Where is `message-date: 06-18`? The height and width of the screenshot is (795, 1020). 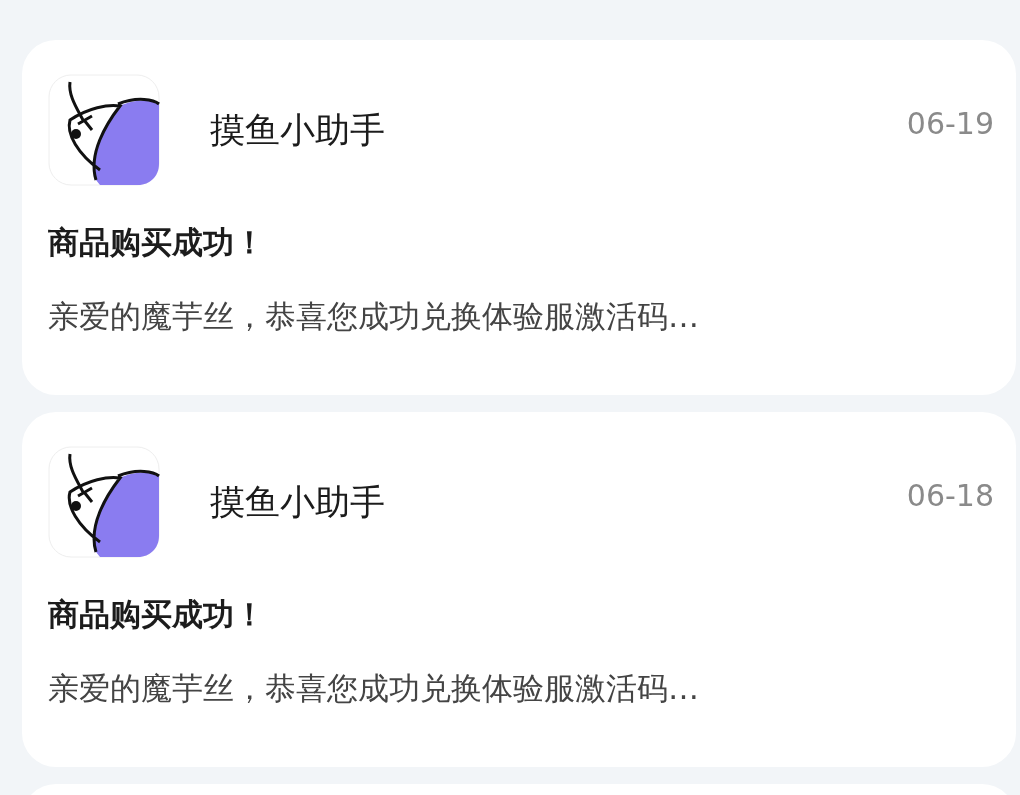 message-date: 06-18 is located at coordinates (950, 495).